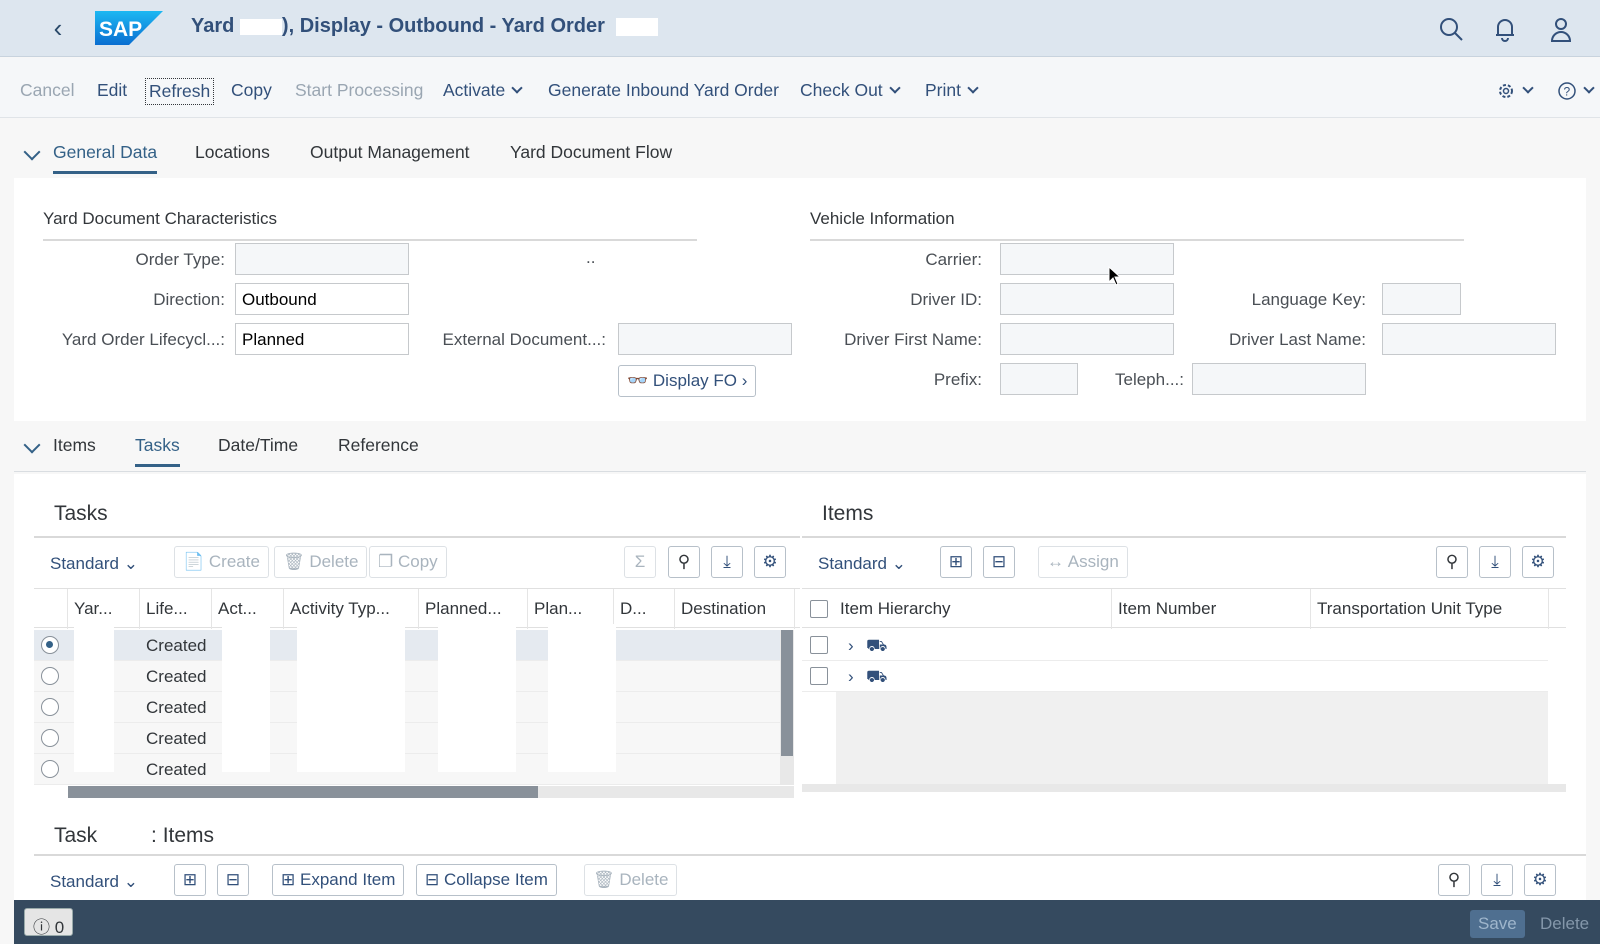 The height and width of the screenshot is (944, 1600). Describe the element at coordinates (735, 609) in the screenshot. I see `column-header: Destination` at that location.